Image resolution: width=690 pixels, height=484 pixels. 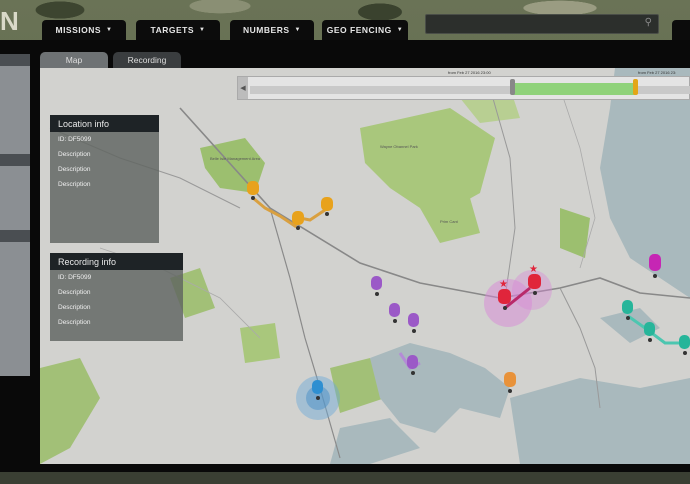 I want to click on sea-water, so click(x=600, y=421).